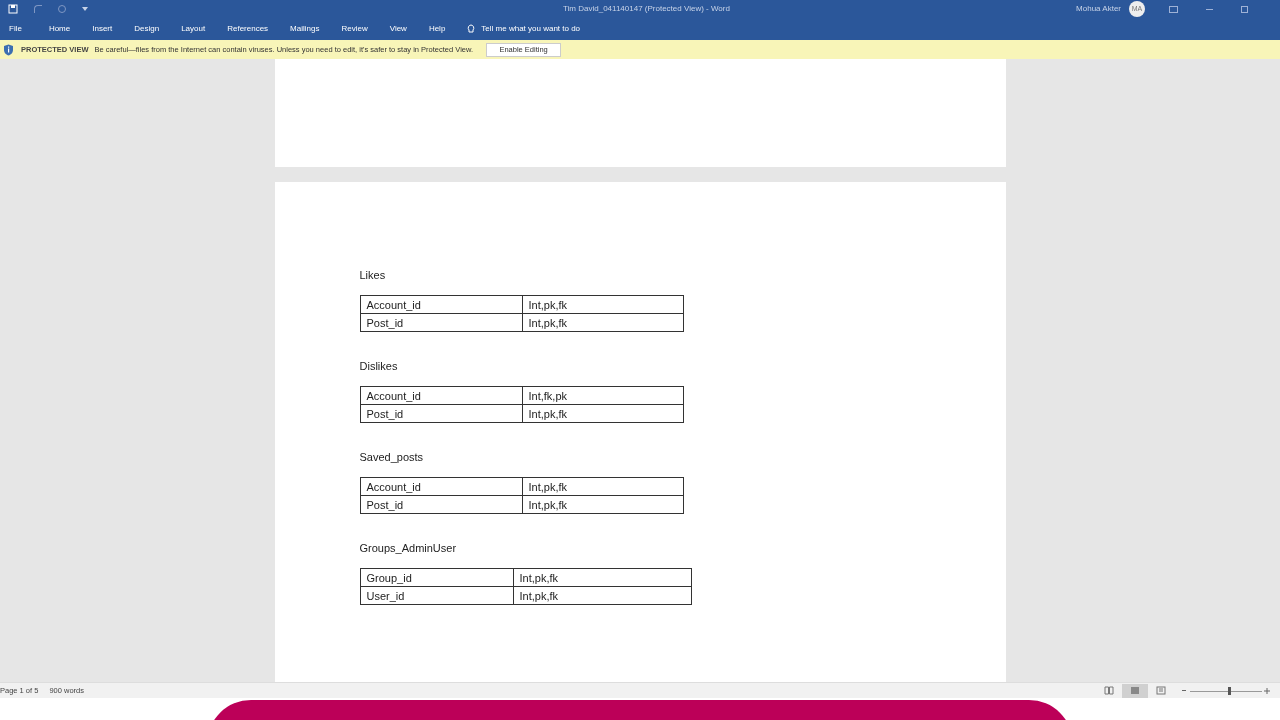 The height and width of the screenshot is (720, 1280). What do you see at coordinates (379, 366) in the screenshot?
I see `table-title: Dislikes` at bounding box center [379, 366].